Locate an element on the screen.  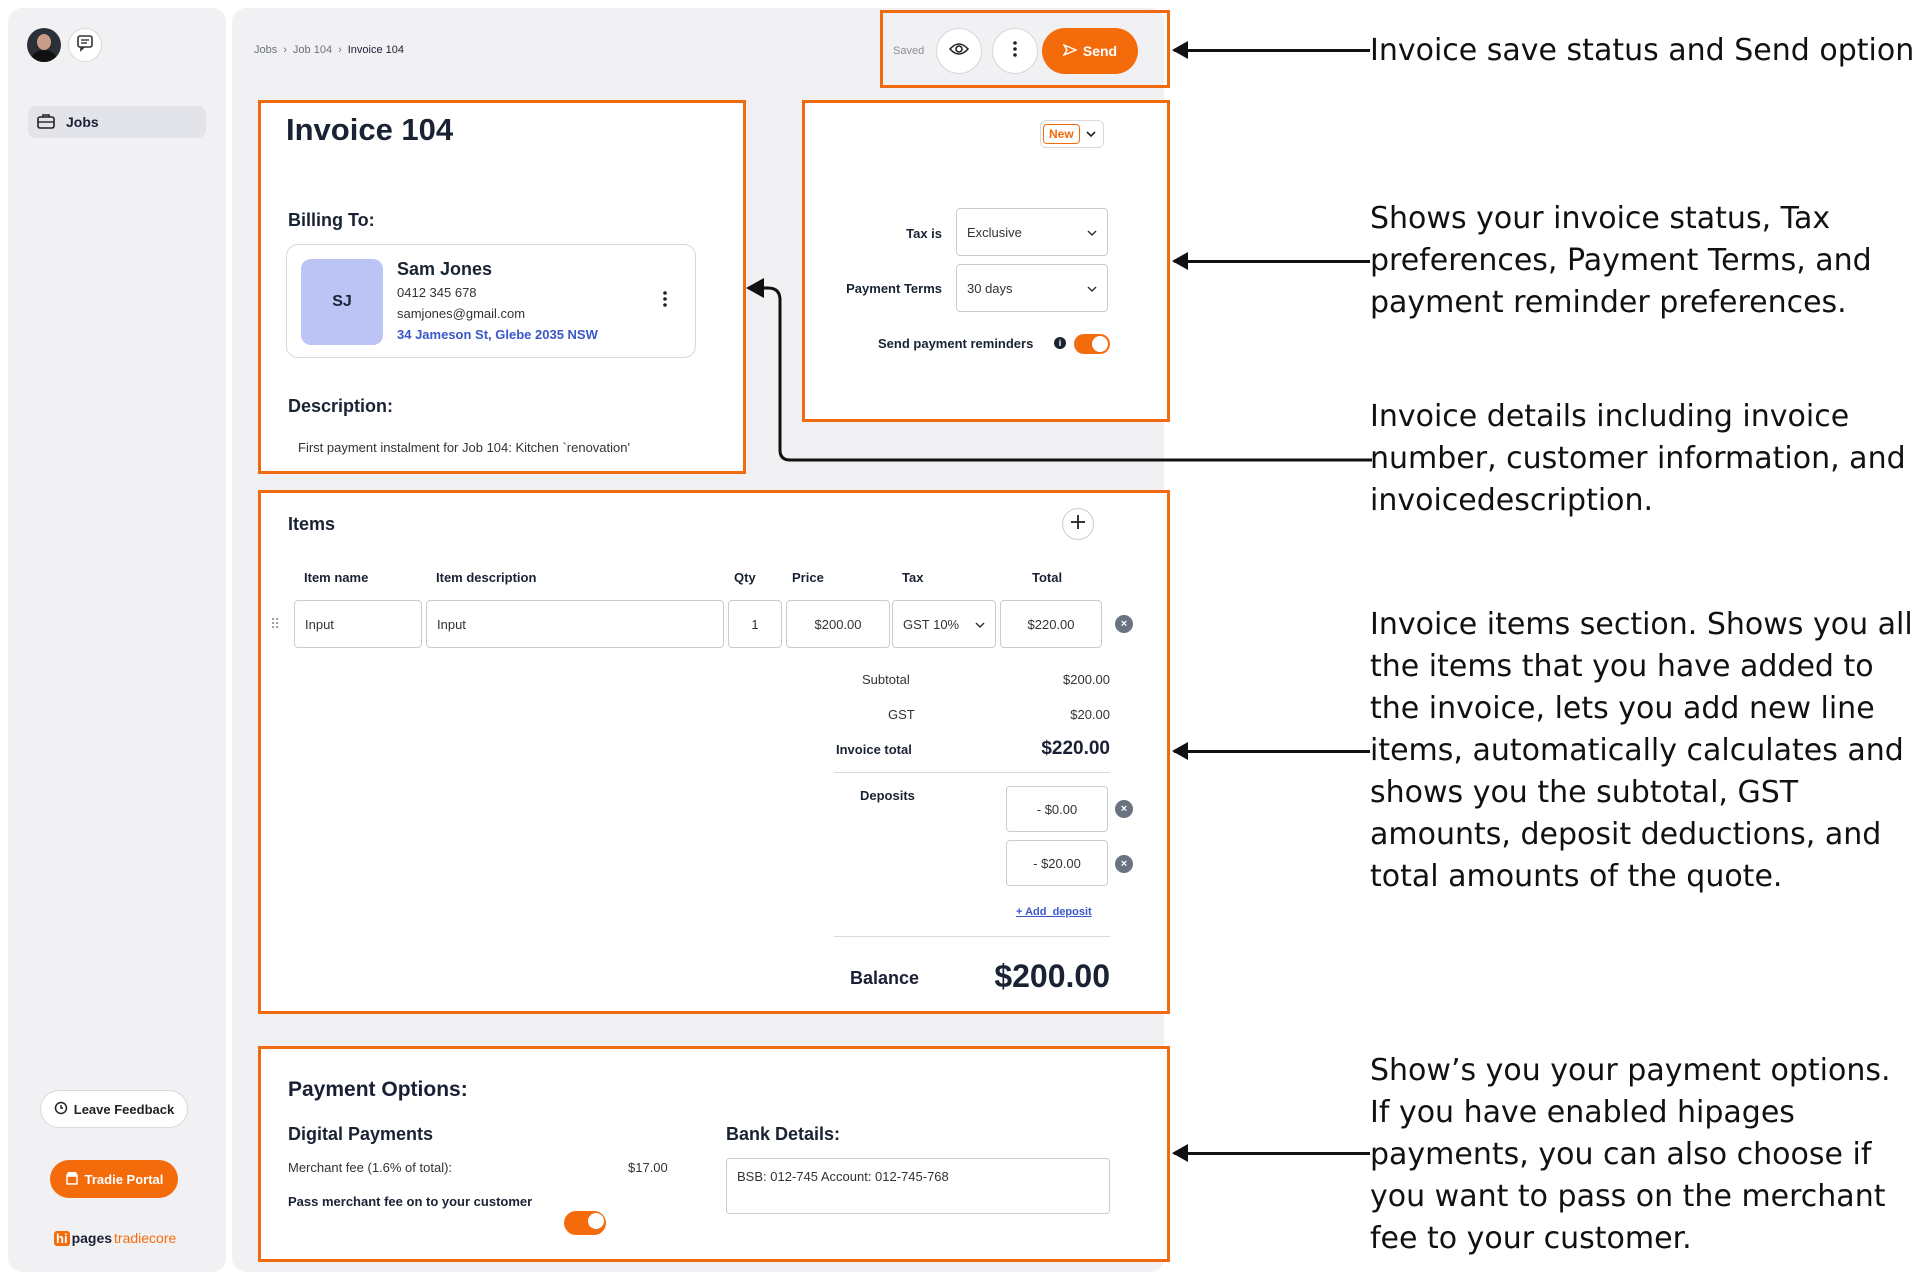
deposit-input: - $0.00 is located at coordinates (1057, 809).